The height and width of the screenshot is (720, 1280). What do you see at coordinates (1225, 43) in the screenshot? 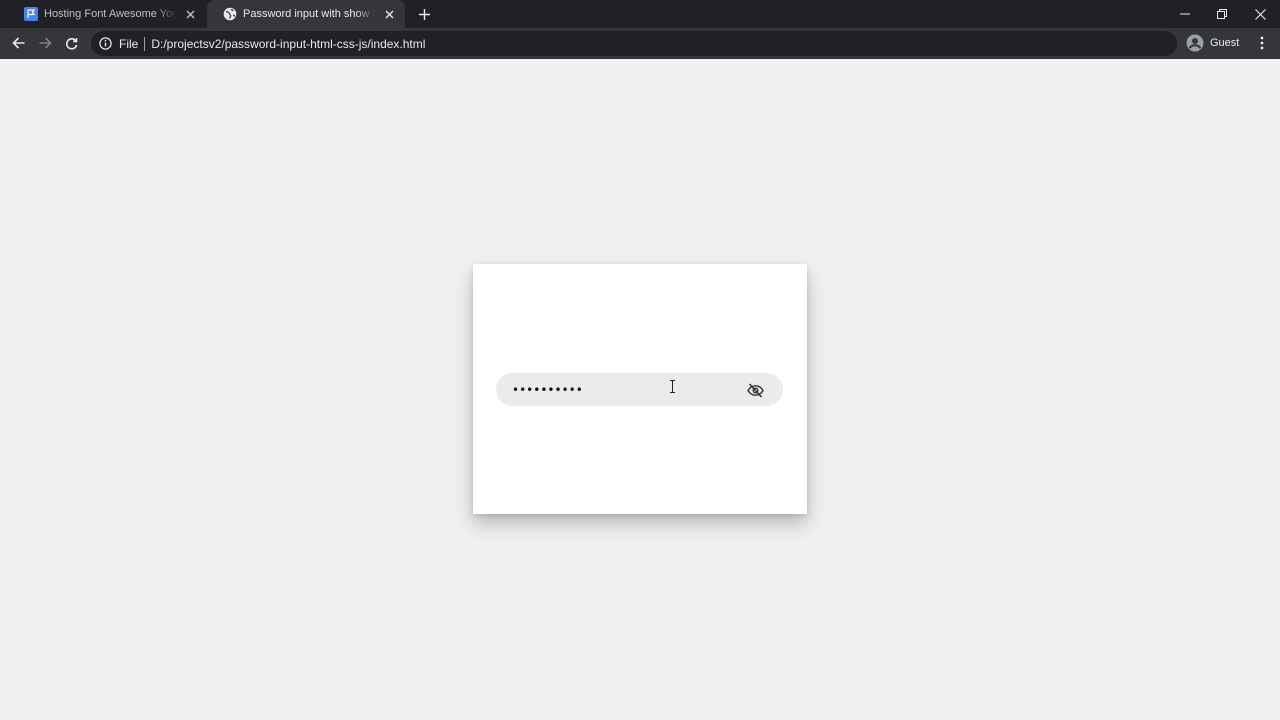
I see `profile-label: Guest` at bounding box center [1225, 43].